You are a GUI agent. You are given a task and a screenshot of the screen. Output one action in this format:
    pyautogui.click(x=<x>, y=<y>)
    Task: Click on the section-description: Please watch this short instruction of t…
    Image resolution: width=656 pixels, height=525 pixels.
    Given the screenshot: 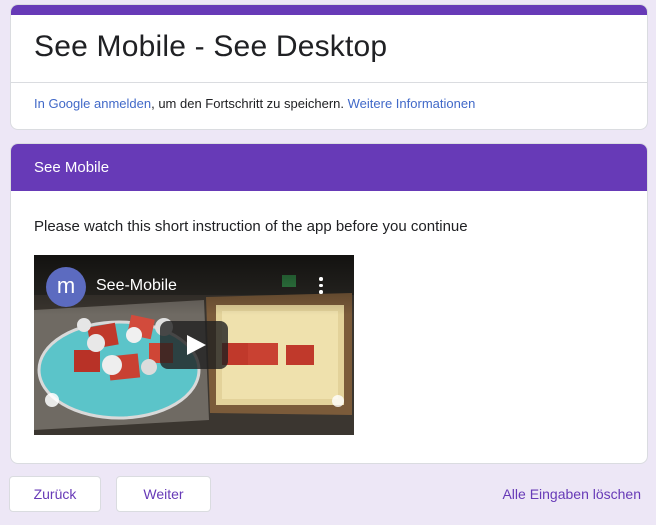 What is the action you would take?
    pyautogui.click(x=251, y=226)
    